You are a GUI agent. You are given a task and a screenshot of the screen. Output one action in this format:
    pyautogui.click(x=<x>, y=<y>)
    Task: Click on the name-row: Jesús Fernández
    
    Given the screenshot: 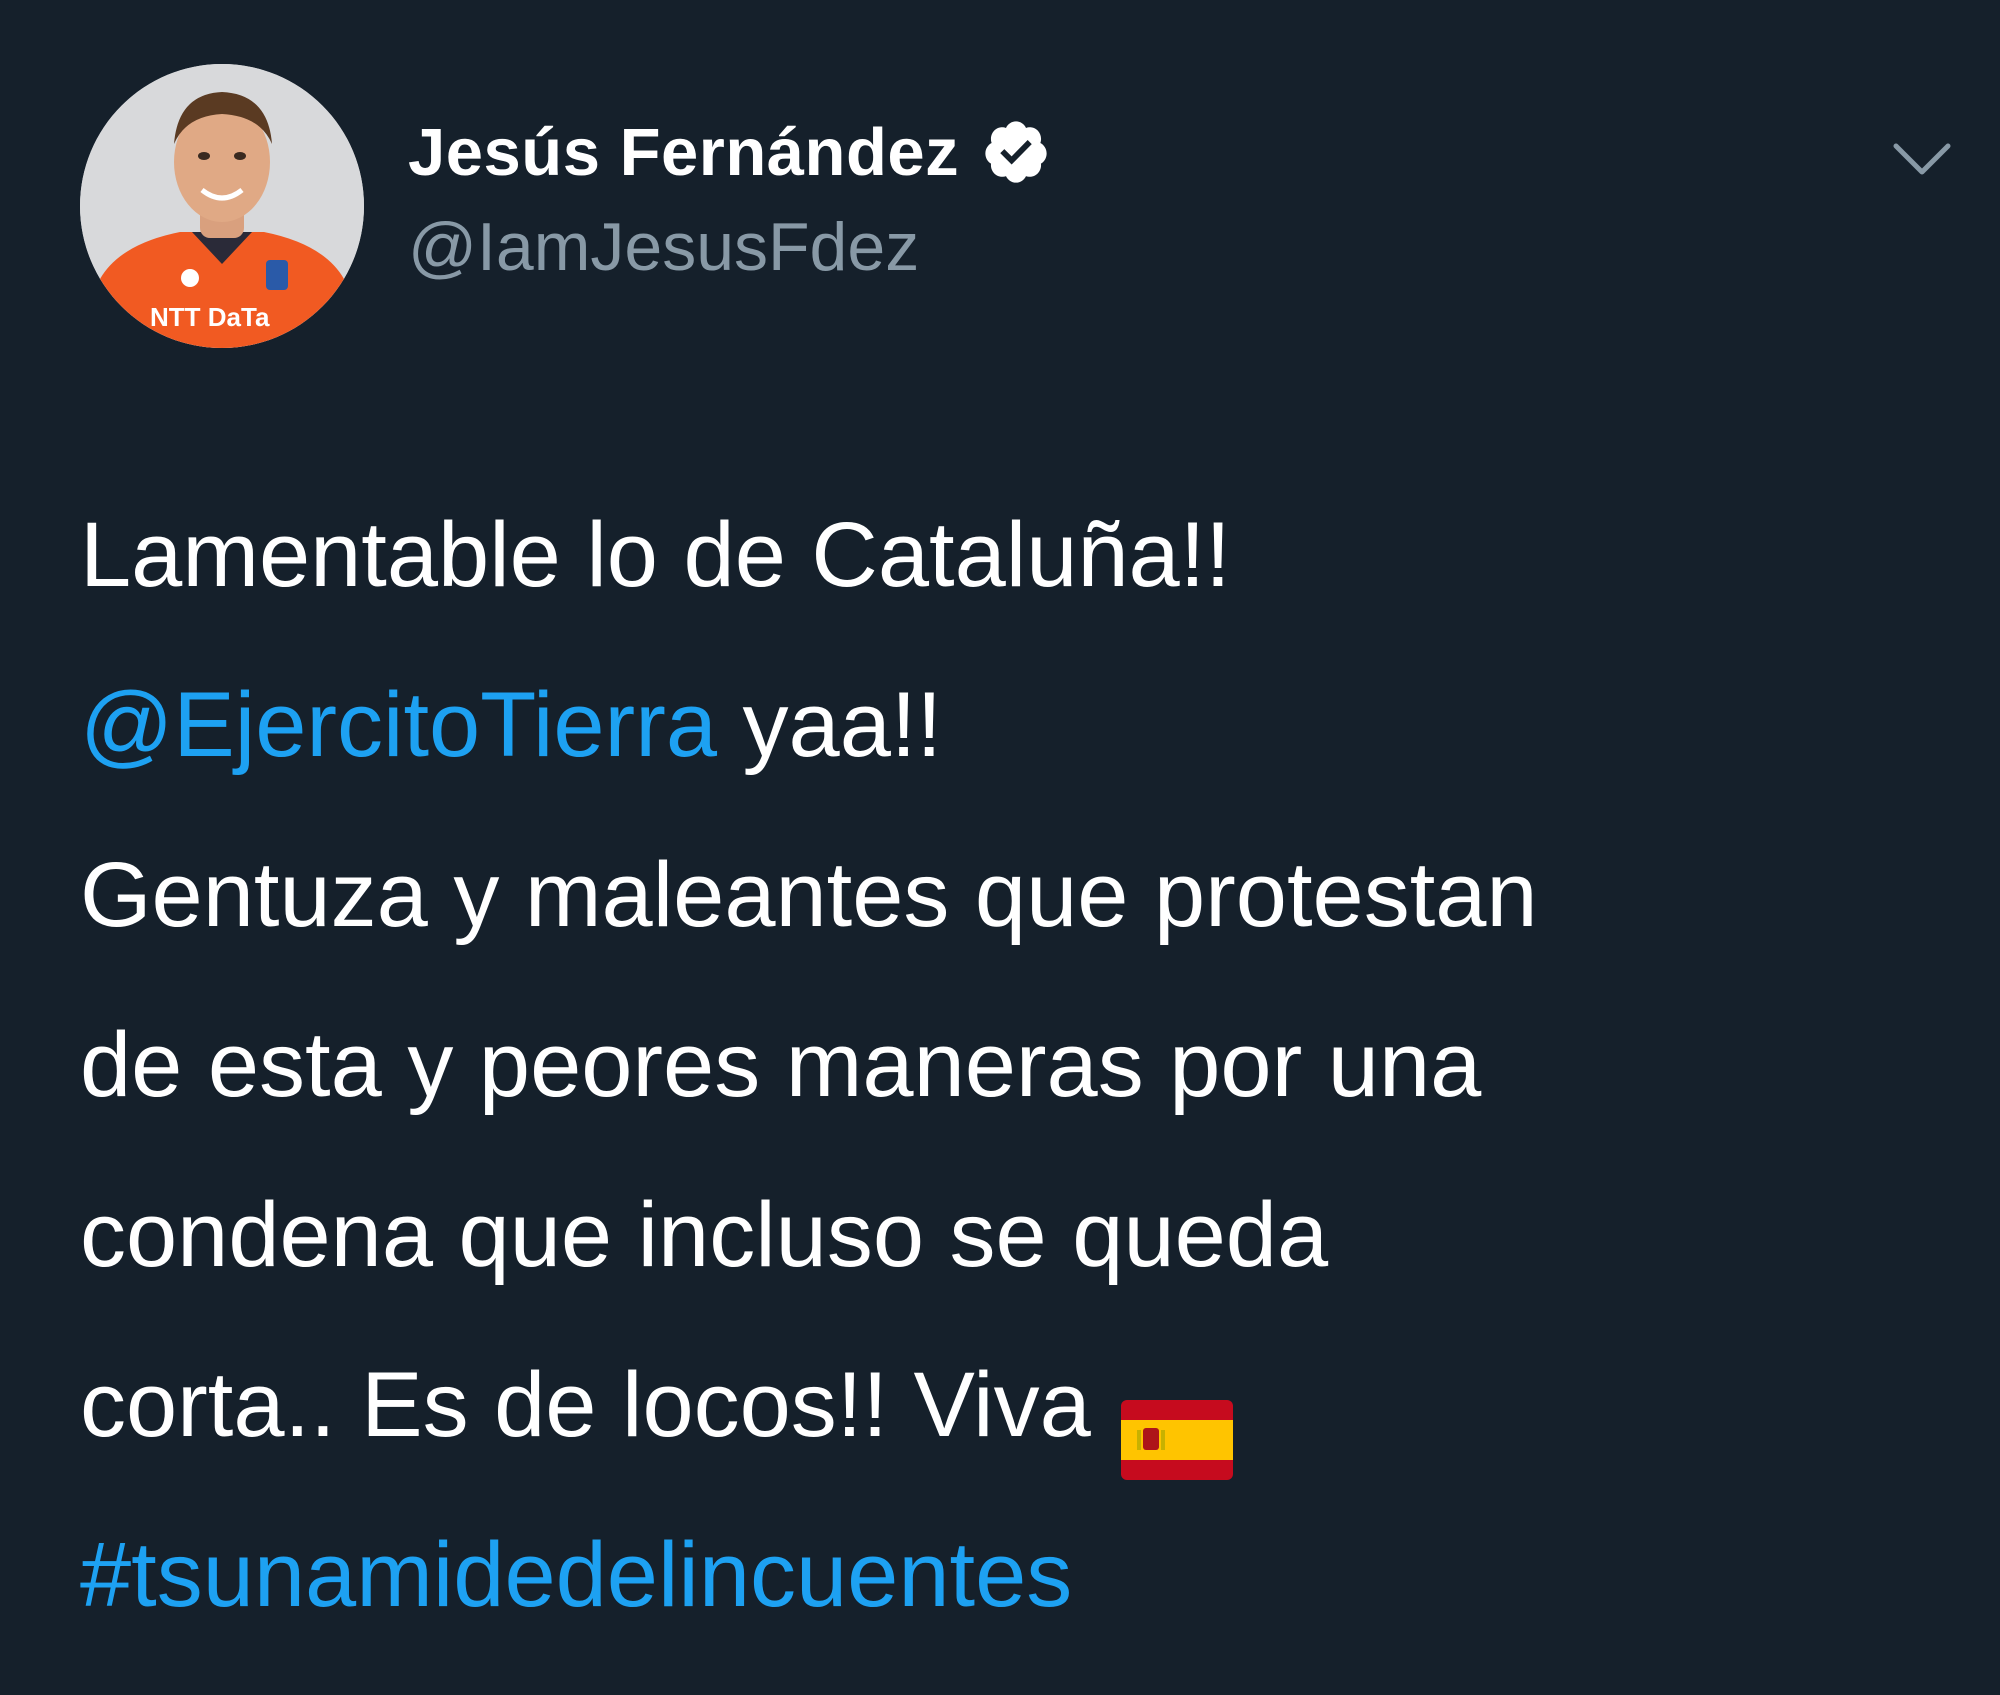 What is the action you would take?
    pyautogui.click(x=729, y=152)
    